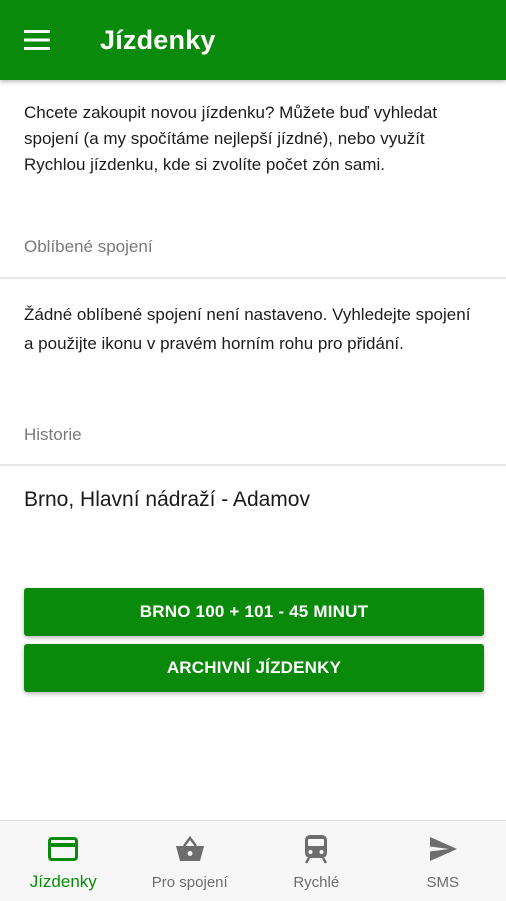 The height and width of the screenshot is (901, 506). I want to click on favorites-section-label: Oblíbené spojení, so click(88, 247).